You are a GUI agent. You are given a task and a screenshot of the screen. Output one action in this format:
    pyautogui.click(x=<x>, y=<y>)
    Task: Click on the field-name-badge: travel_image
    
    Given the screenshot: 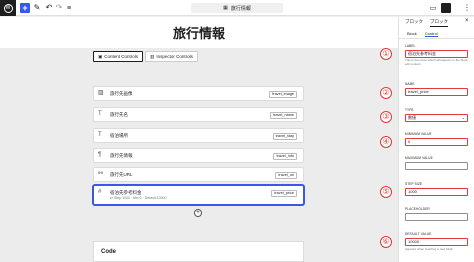 What is the action you would take?
    pyautogui.click(x=283, y=94)
    